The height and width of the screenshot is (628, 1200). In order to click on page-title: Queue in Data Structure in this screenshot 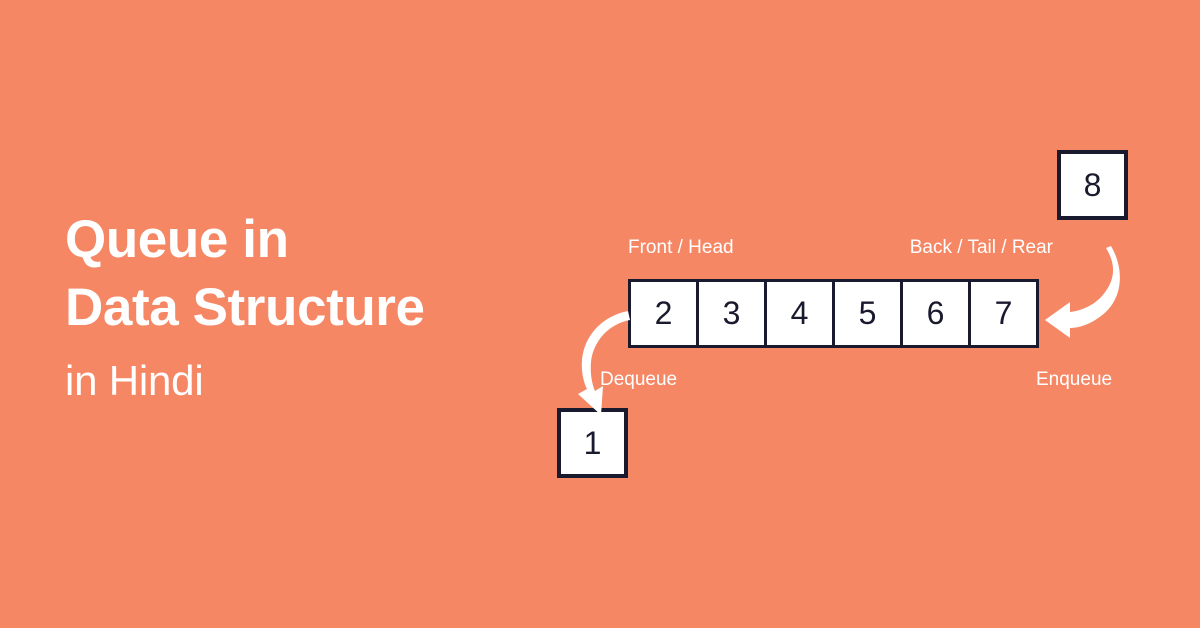, I will do `click(245, 273)`.